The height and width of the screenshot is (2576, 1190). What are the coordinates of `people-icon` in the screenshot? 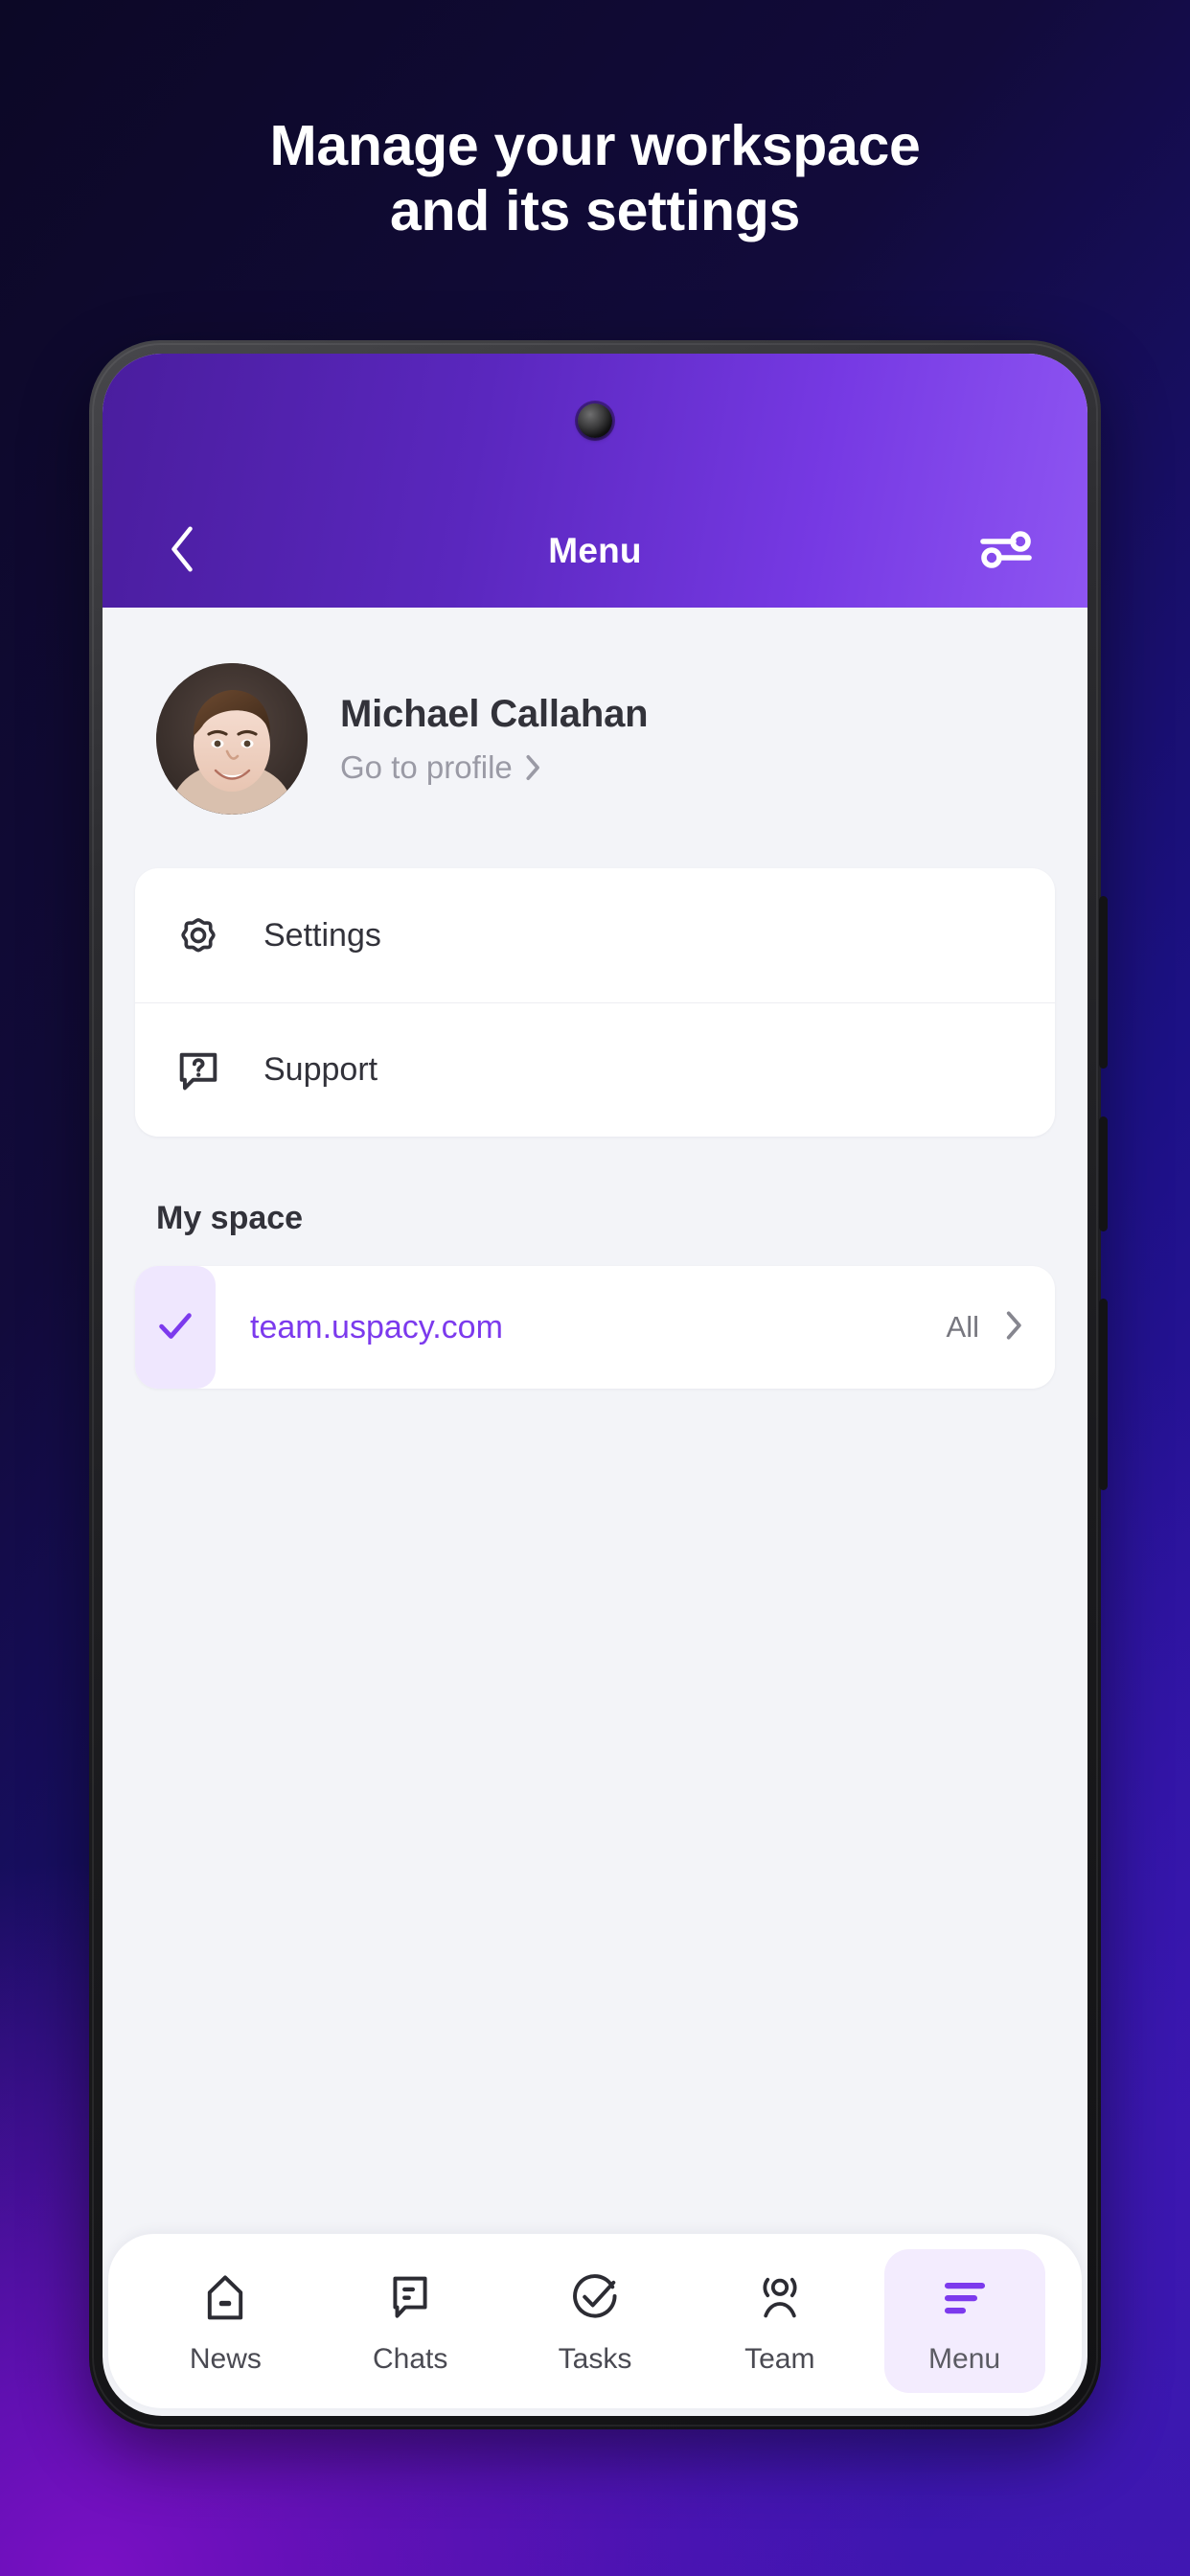 It's located at (780, 2298).